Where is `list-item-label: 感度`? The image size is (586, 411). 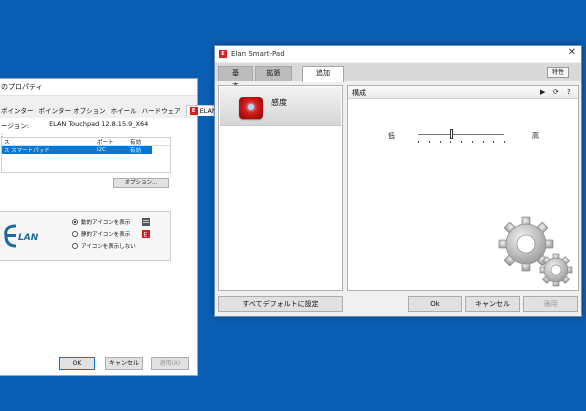
list-item-label: 感度 is located at coordinates (279, 102).